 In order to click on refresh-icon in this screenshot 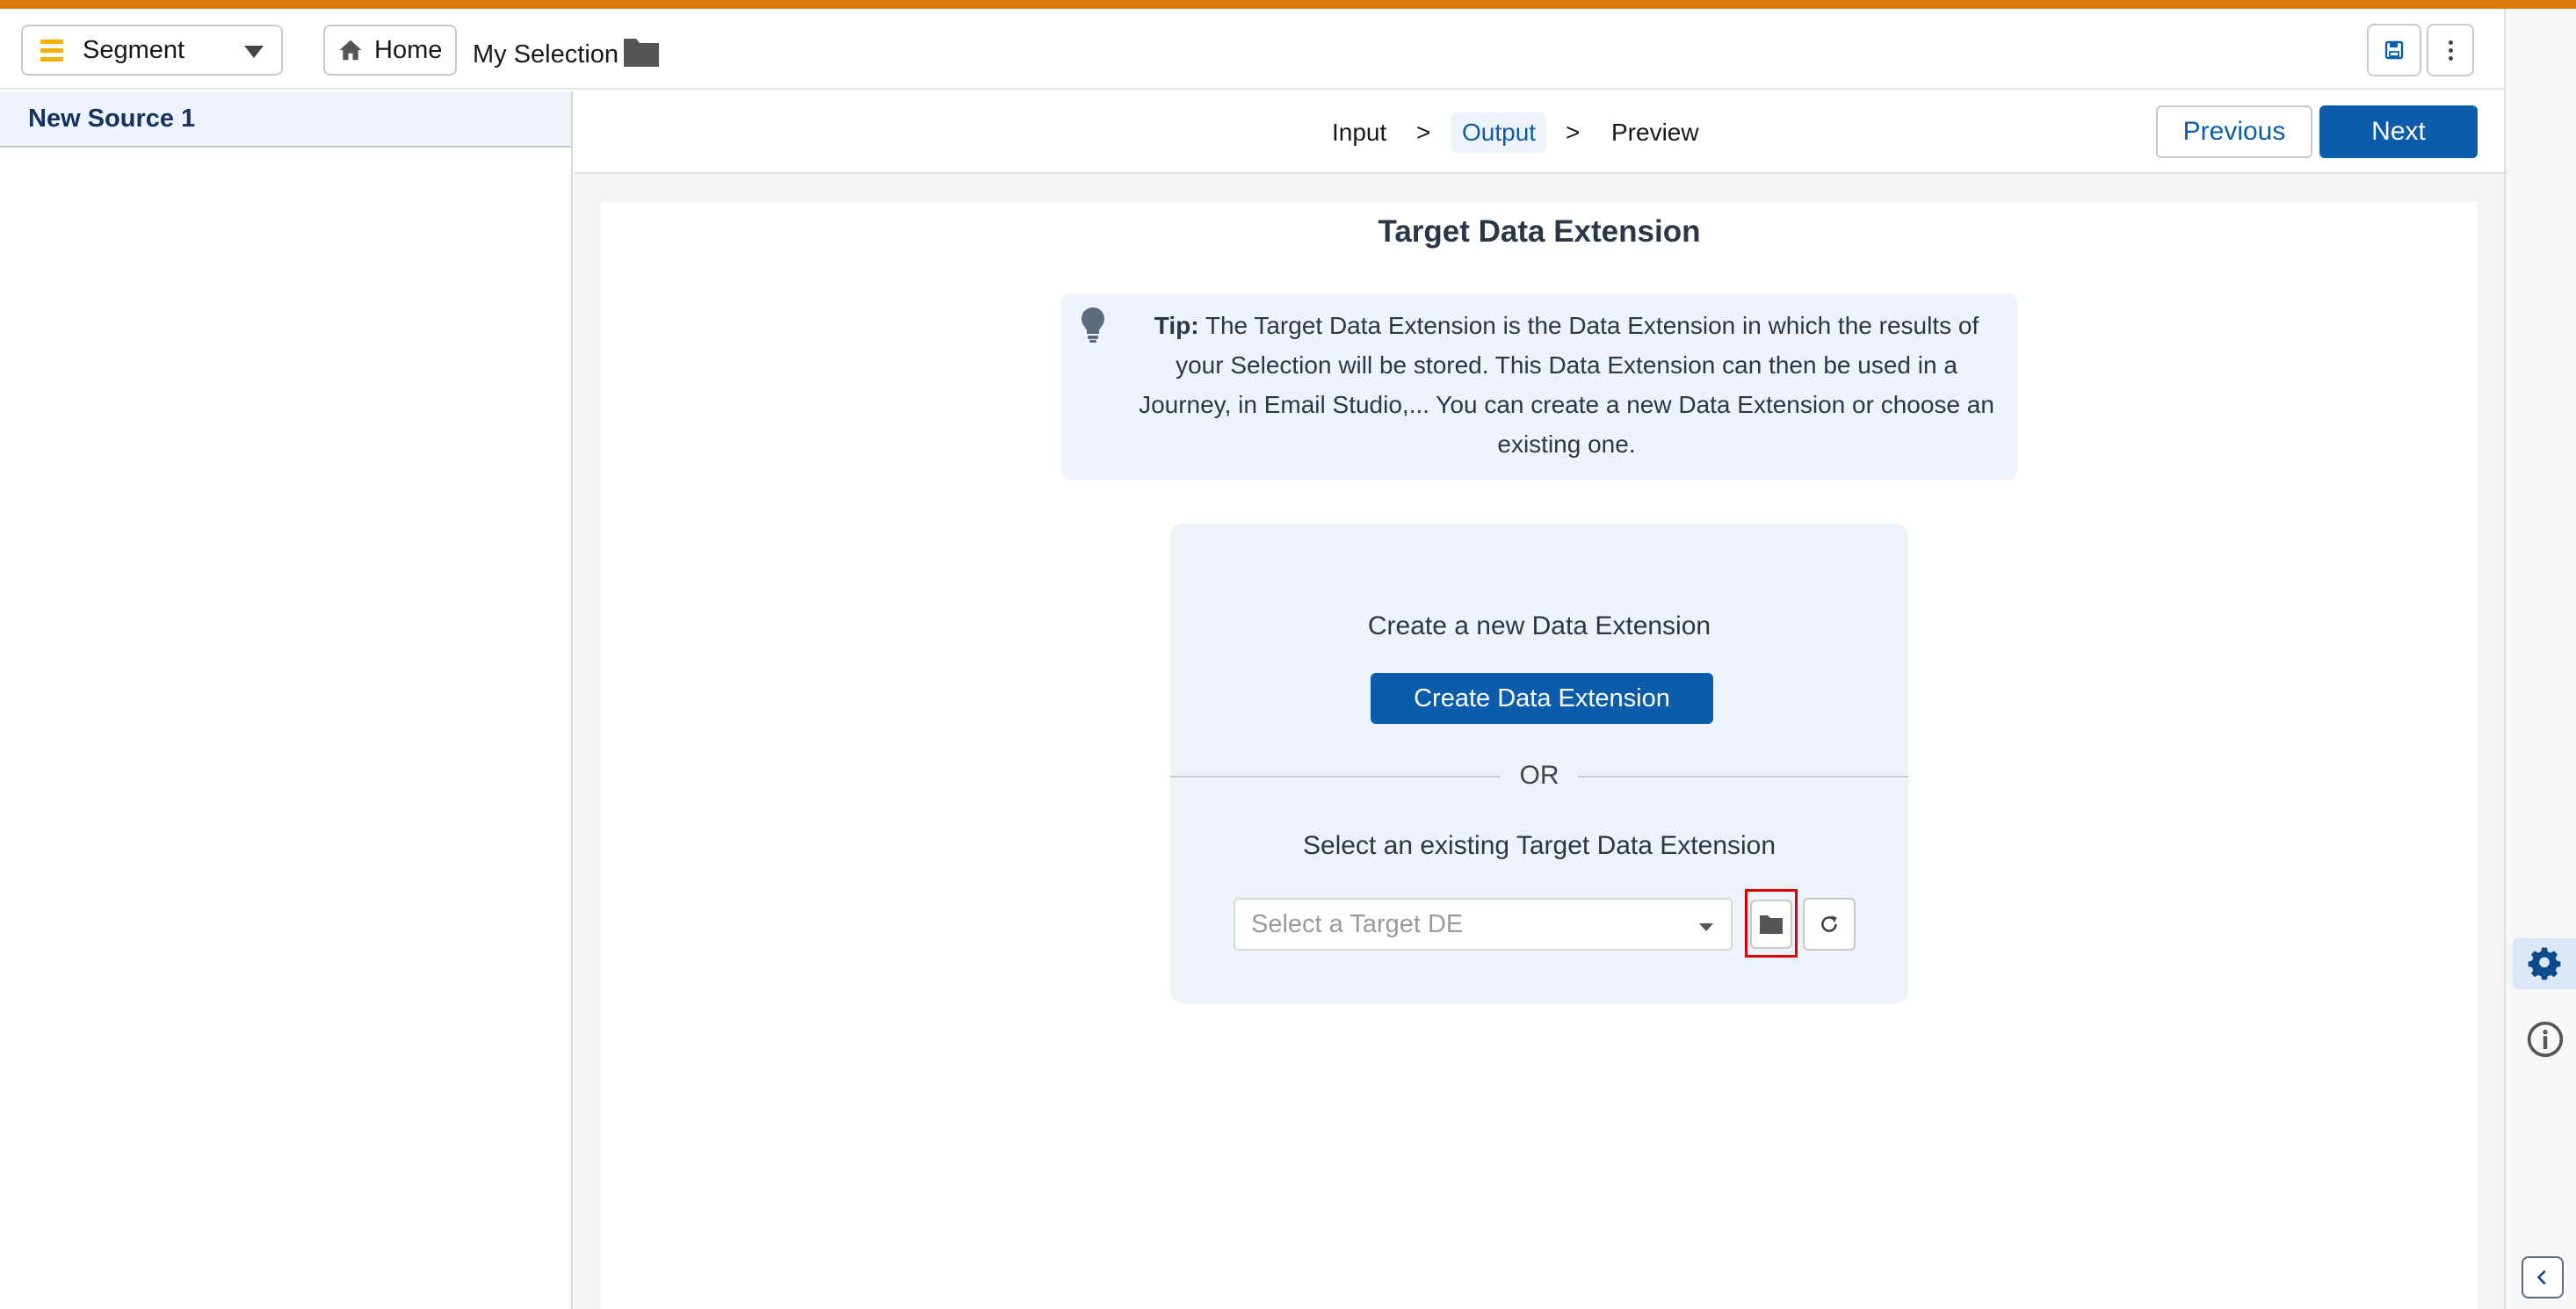, I will do `click(1829, 923)`.